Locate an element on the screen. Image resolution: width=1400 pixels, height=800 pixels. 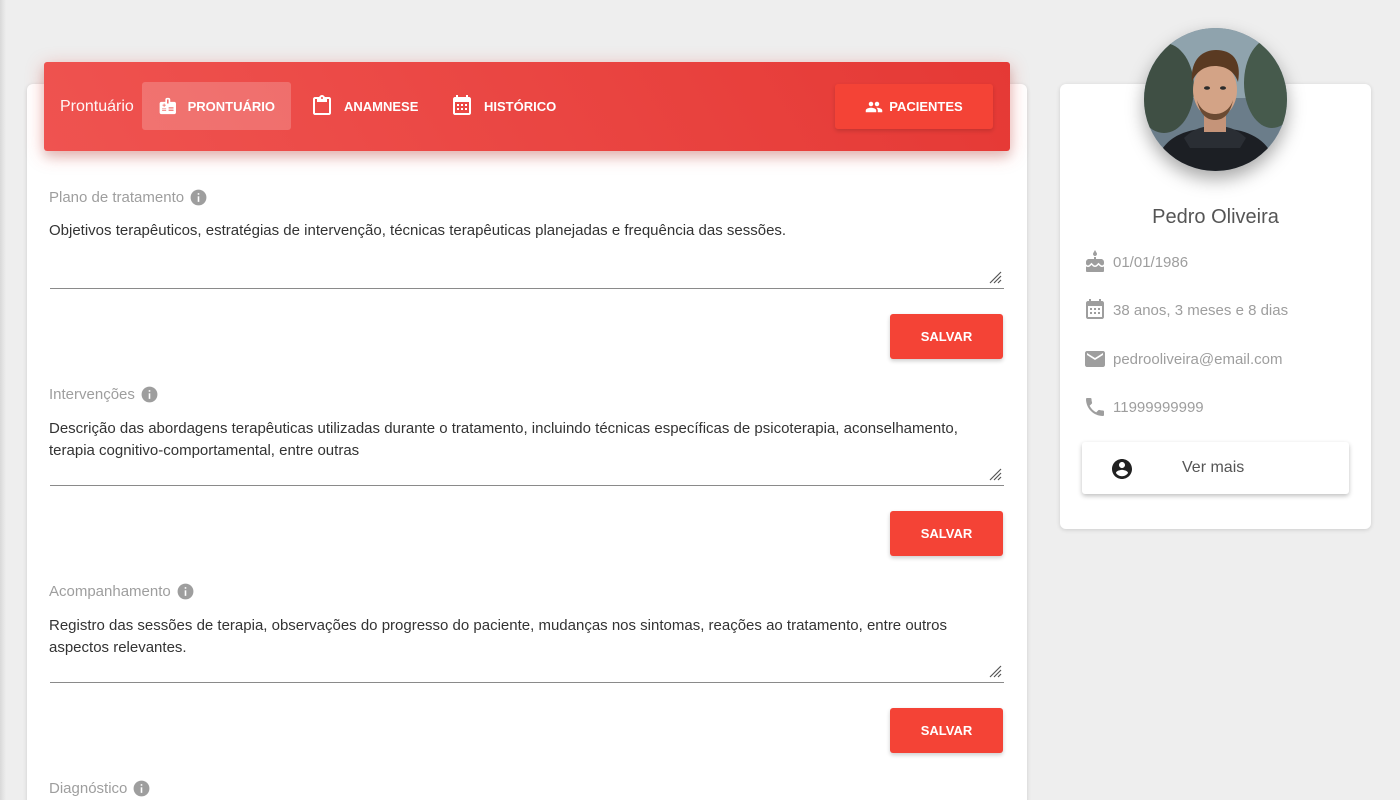
avatar is located at coordinates (1215, 99).